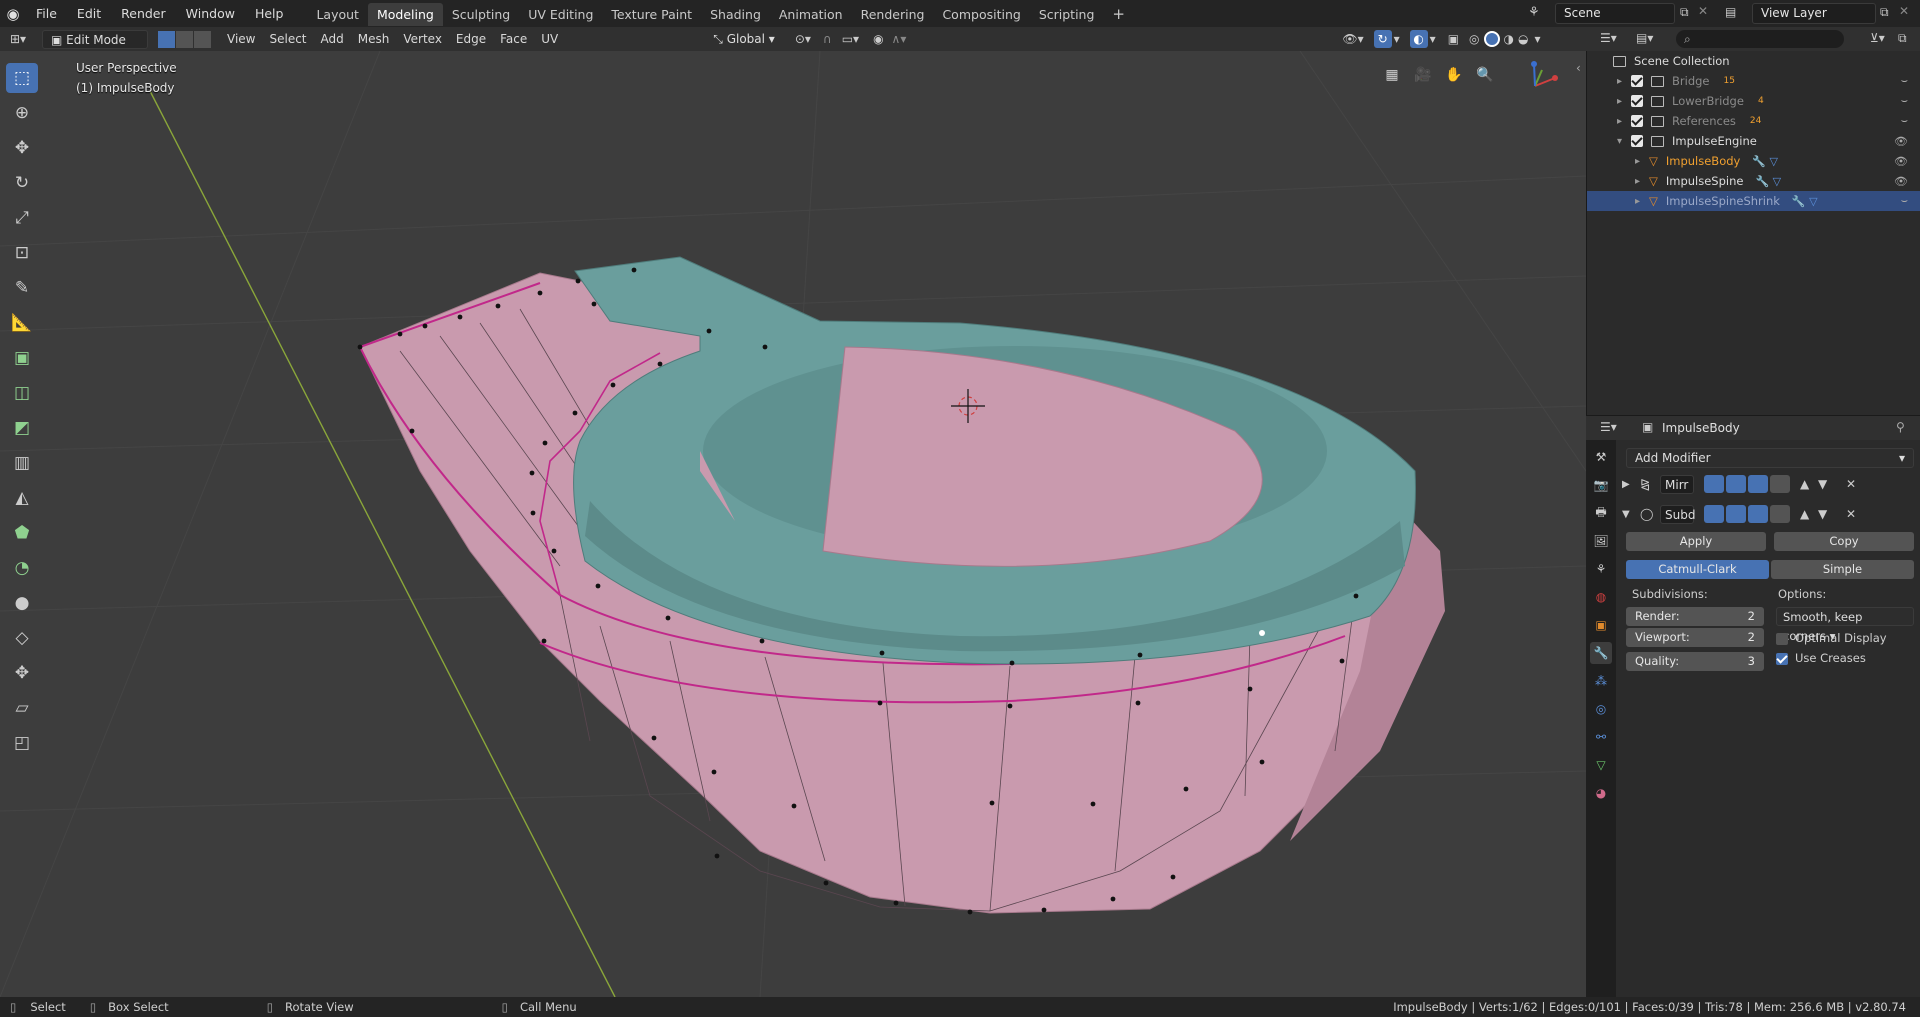  I want to click on menu-edit: Edit, so click(89, 13).